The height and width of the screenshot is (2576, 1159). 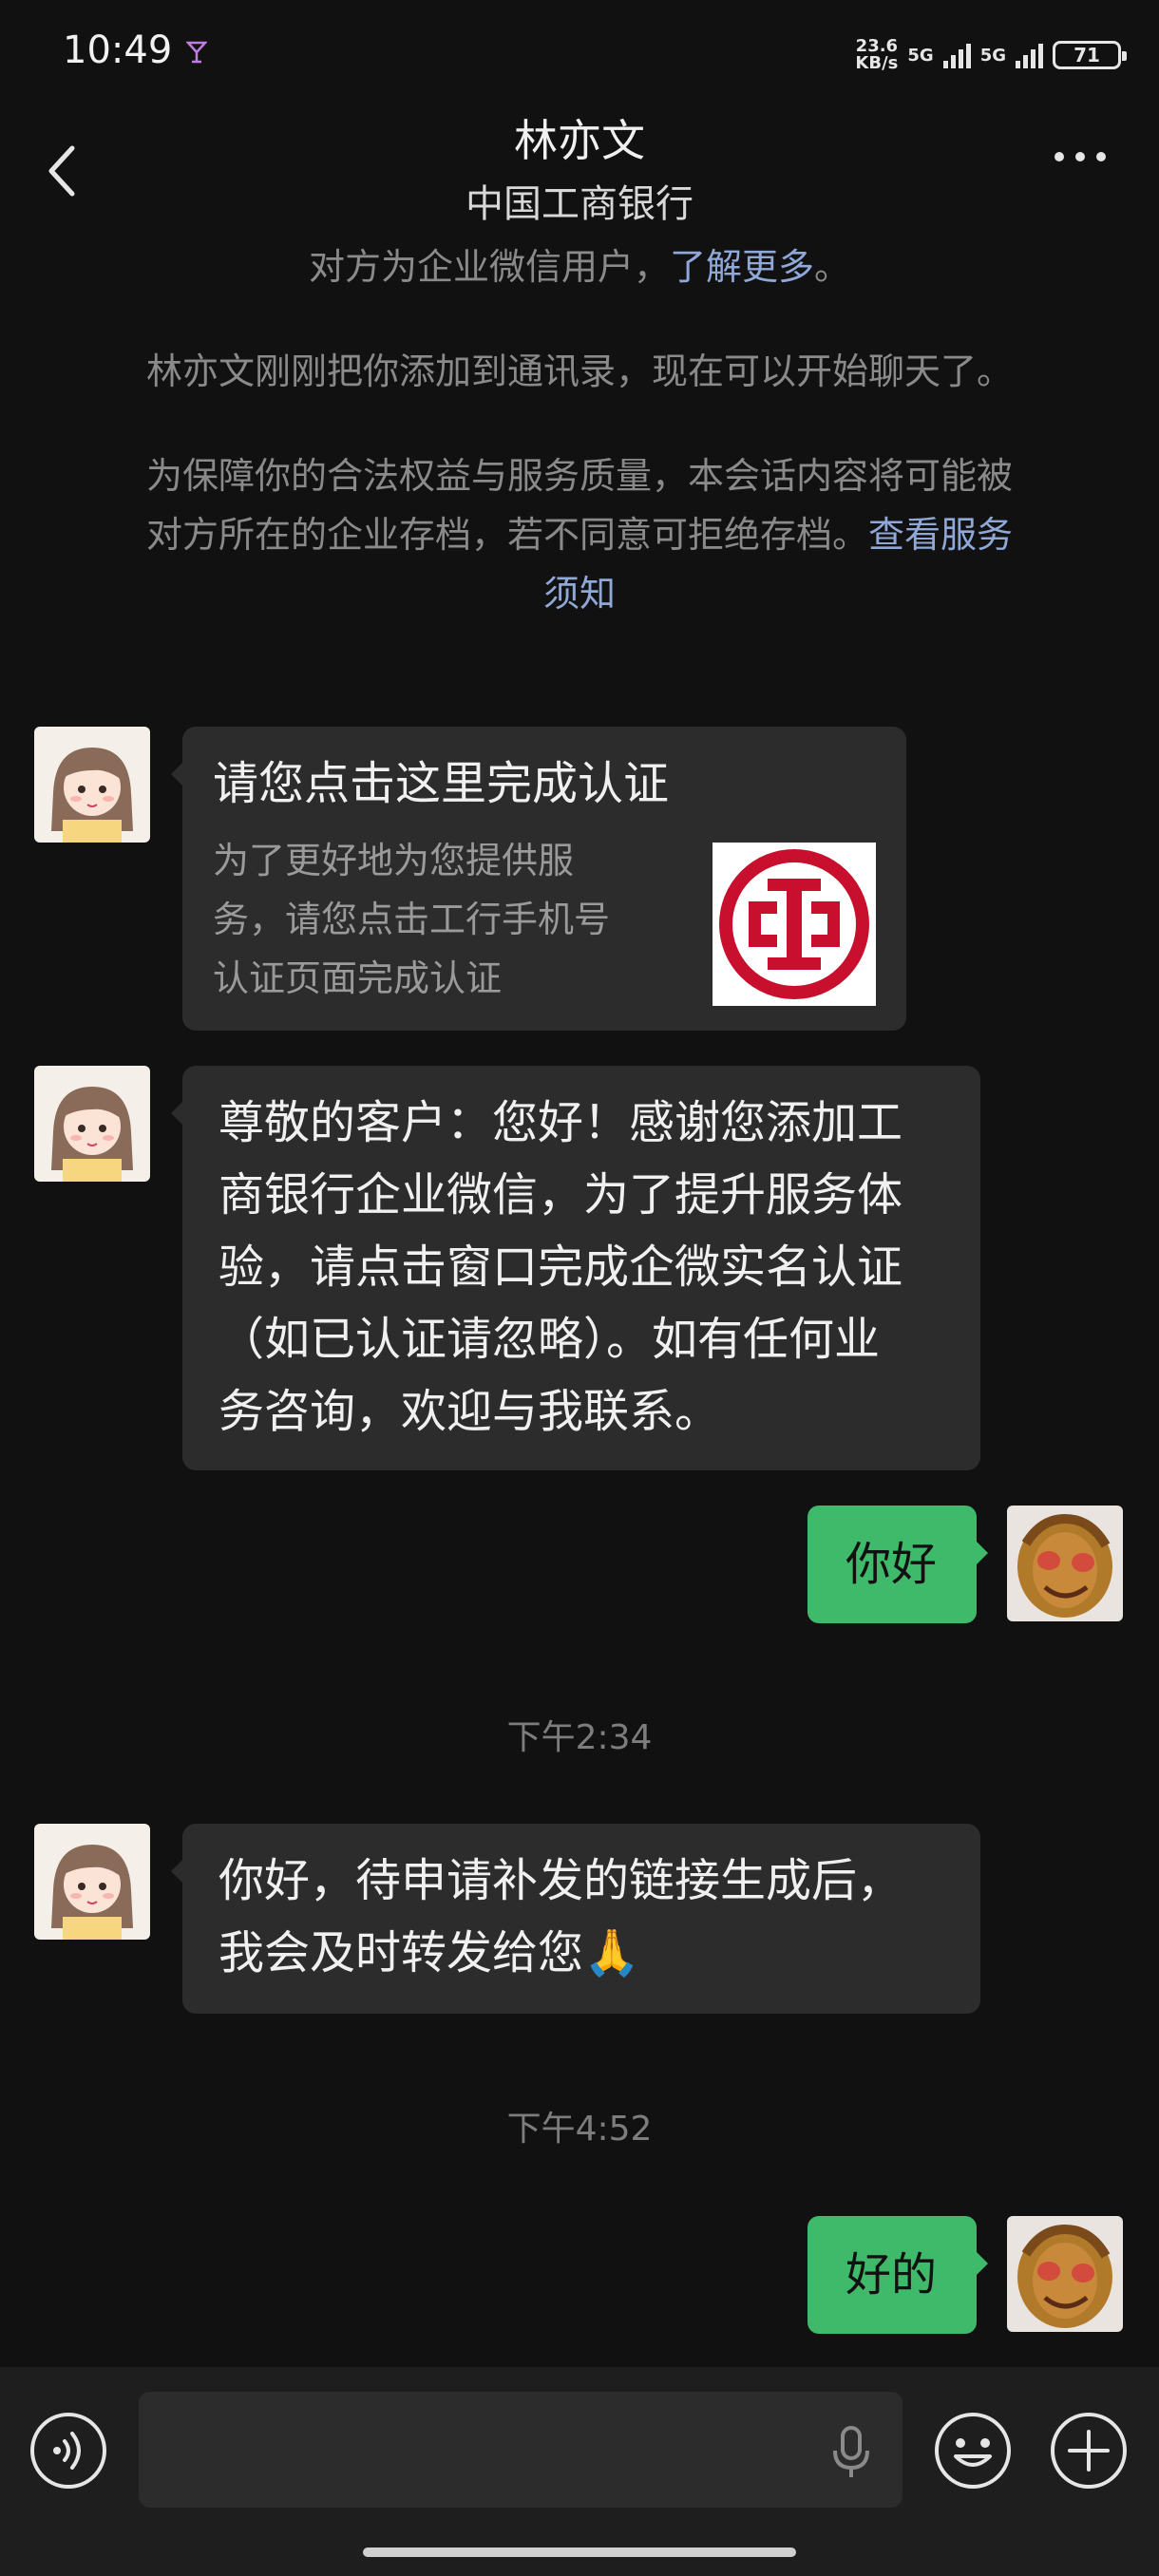 I want to click on status-indicators: 23.6 KB/s 5G 5G 71, so click(x=991, y=55).